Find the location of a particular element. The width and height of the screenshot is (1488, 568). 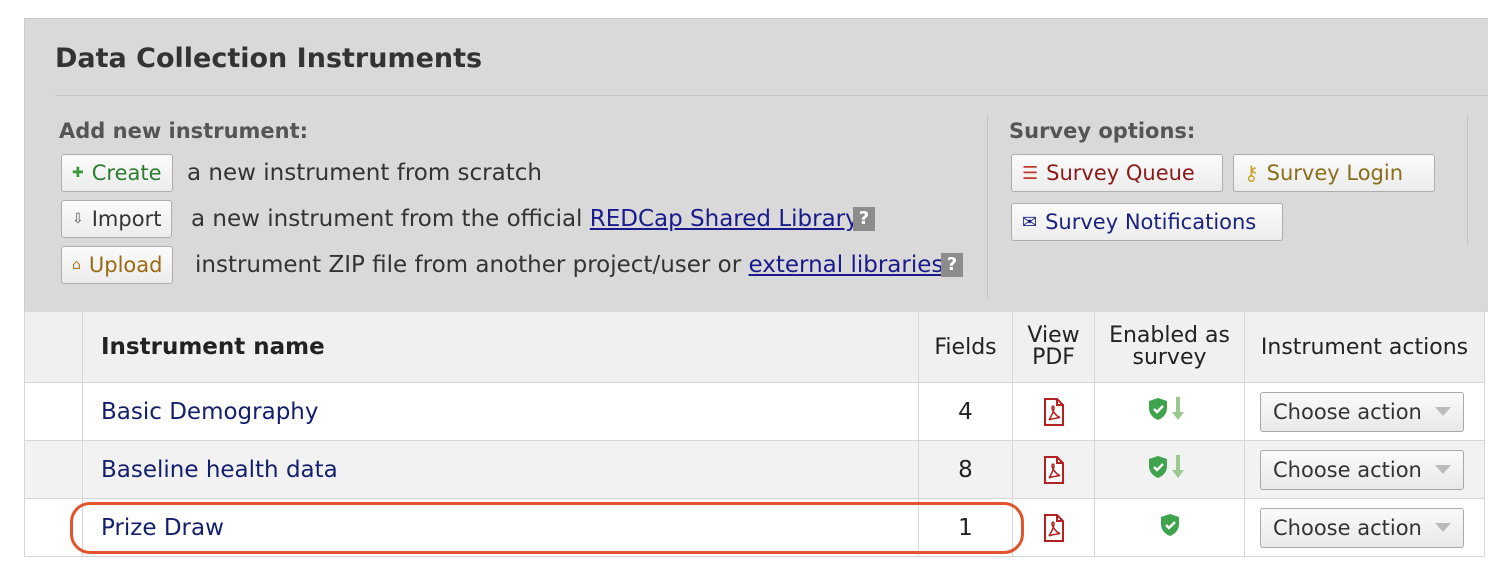

enabled-header-line2: survey is located at coordinates (1169, 357).